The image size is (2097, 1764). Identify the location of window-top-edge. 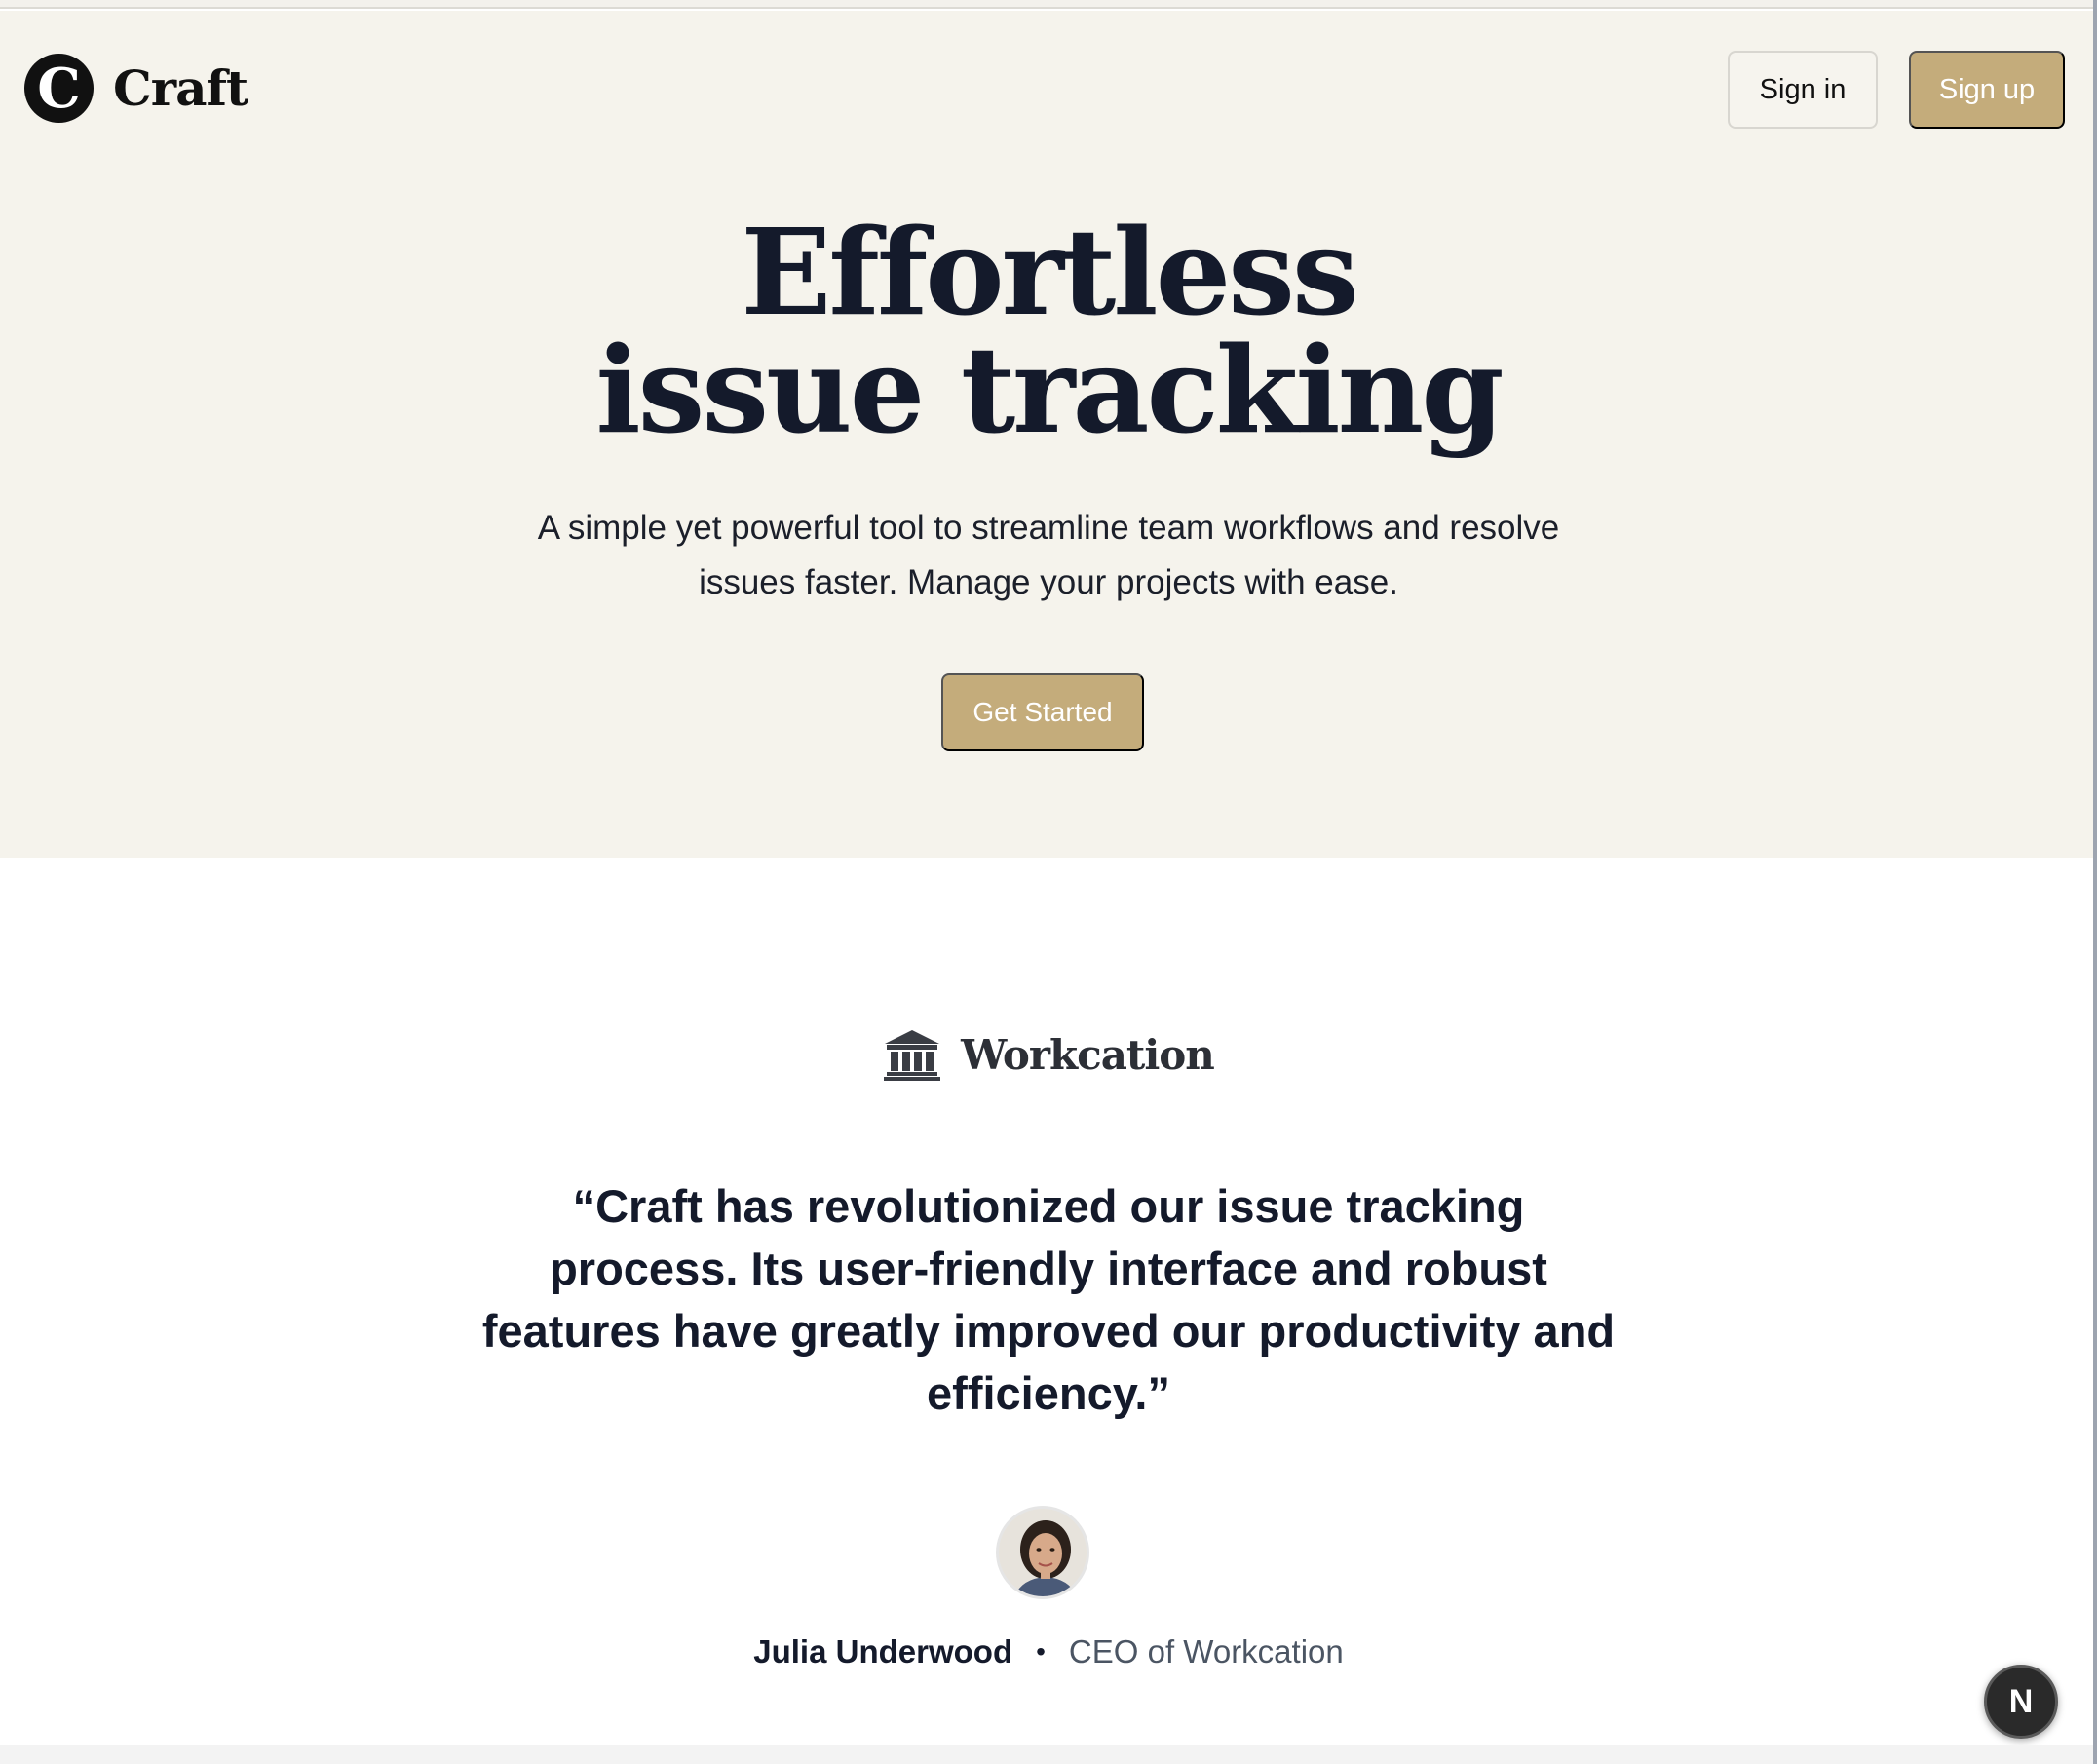
(1048, 4).